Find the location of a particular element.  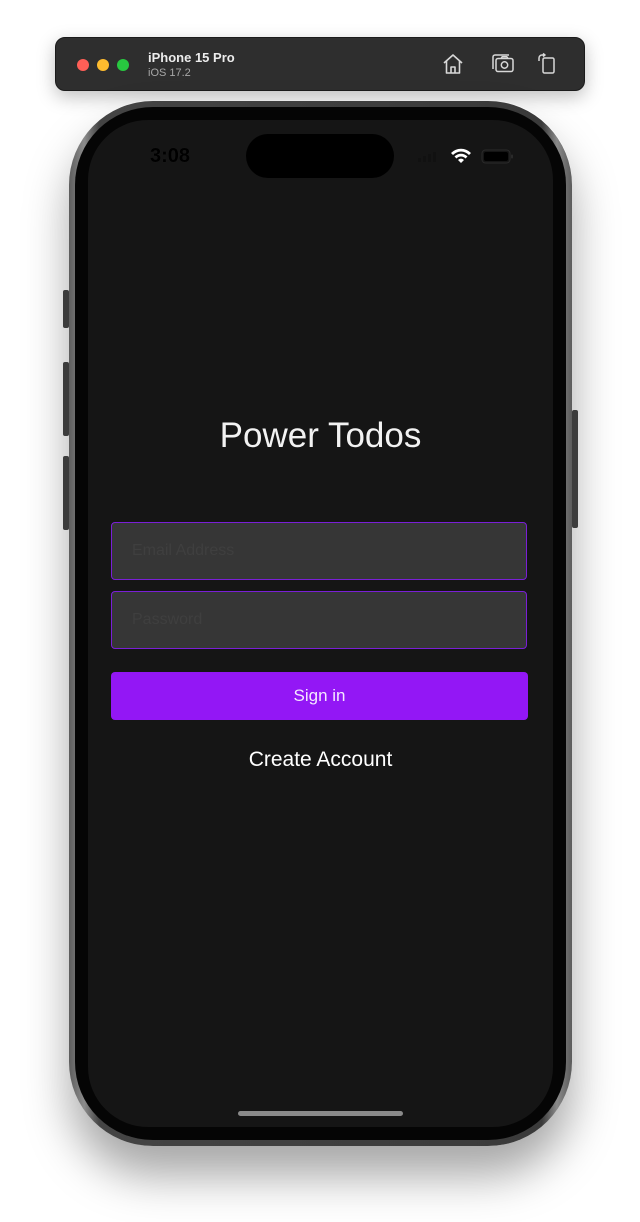

wifi-icon is located at coordinates (461, 155).